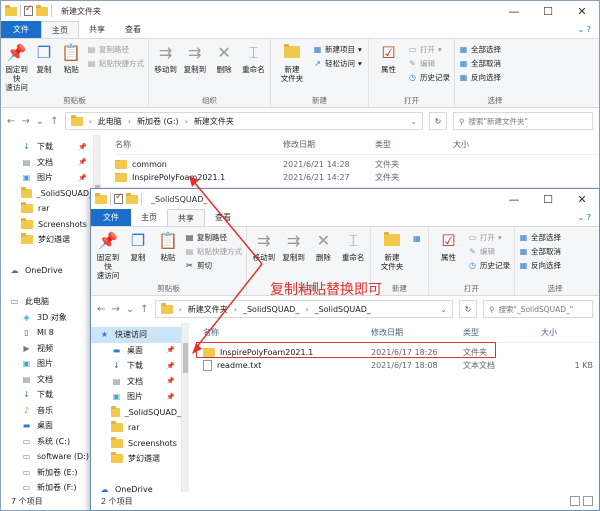 Image resolution: width=600 pixels, height=511 pixels. Describe the element at coordinates (136, 351) in the screenshot. I see `sidebar-item: ▬ 桌面 📌` at that location.